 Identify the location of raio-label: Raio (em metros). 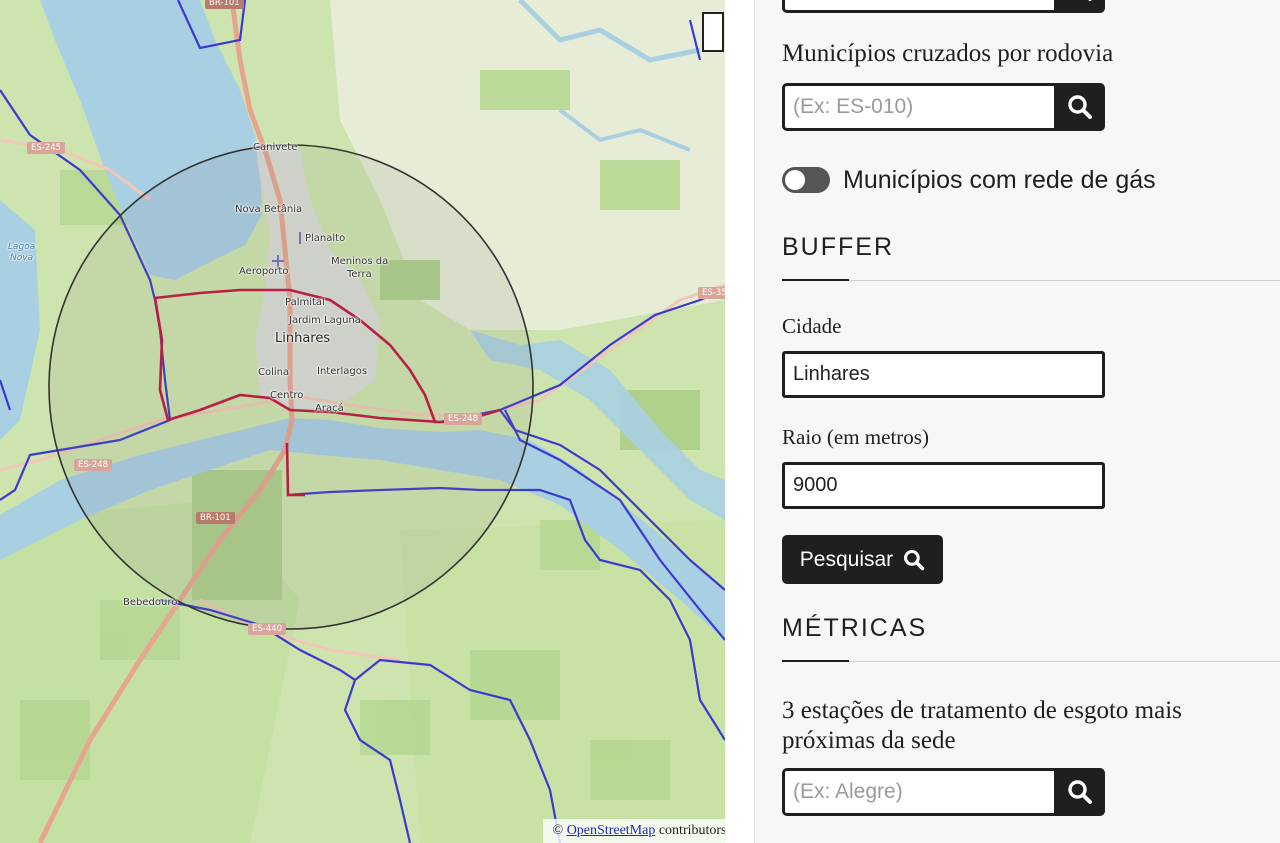
(855, 437).